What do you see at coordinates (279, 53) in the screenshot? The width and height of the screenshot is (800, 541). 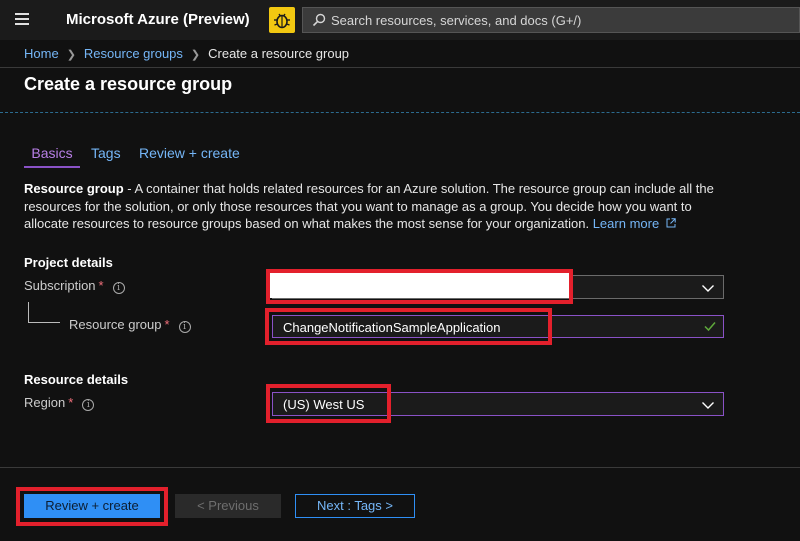 I see `breadcrumb-current: Create a resource group` at bounding box center [279, 53].